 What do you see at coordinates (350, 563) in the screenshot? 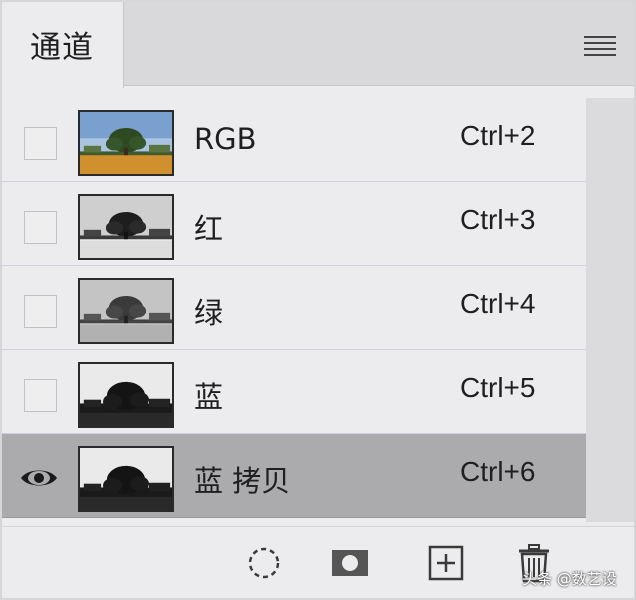
I see `save-selection-mask-icon` at bounding box center [350, 563].